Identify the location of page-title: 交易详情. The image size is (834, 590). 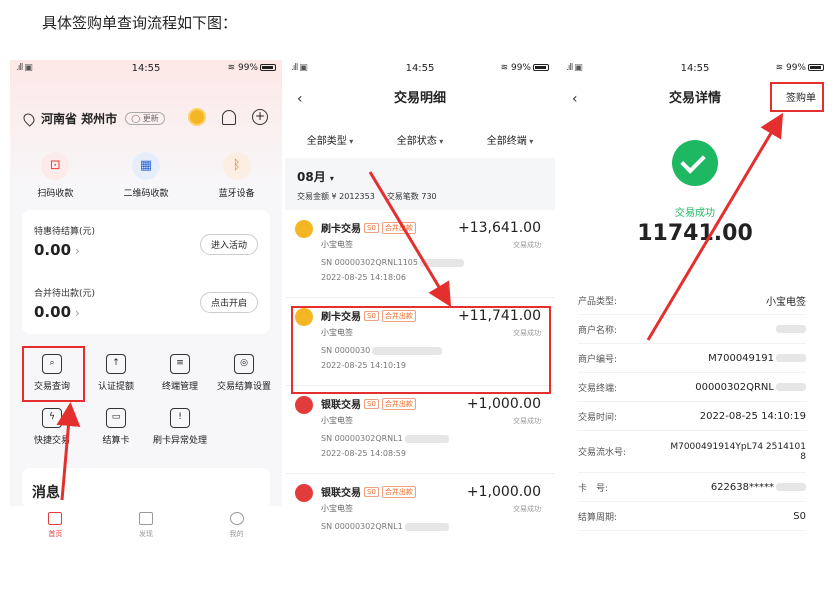
(694, 98).